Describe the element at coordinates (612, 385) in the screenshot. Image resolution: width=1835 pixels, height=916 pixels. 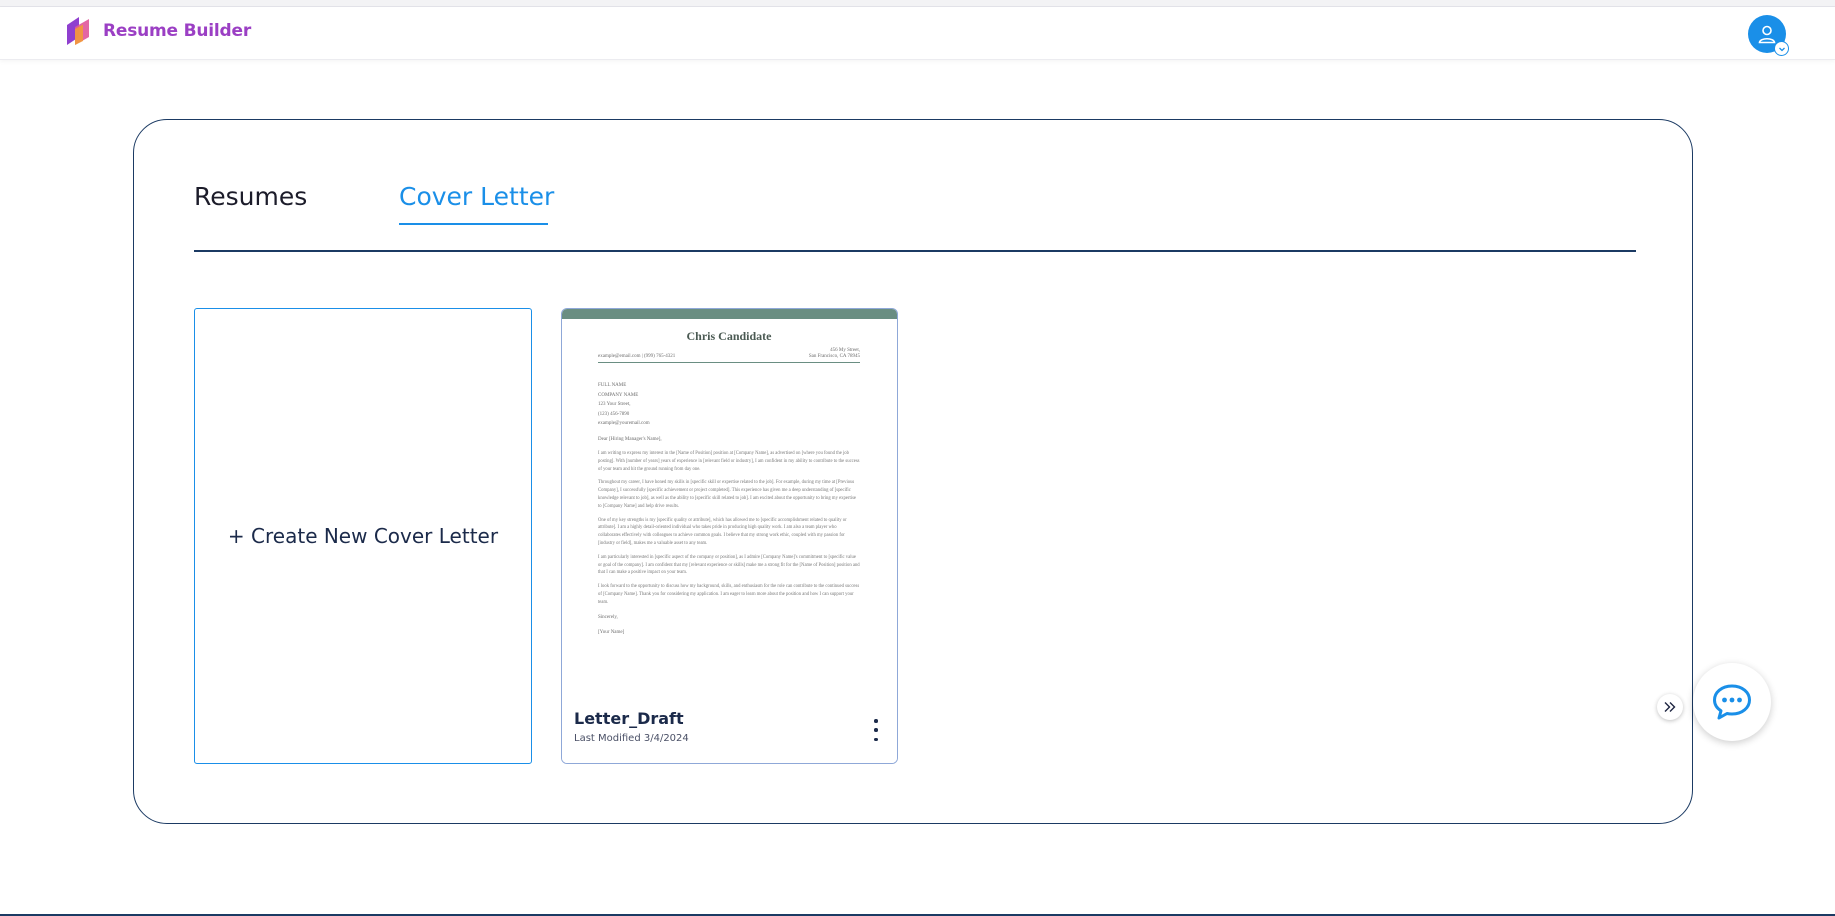
I see `preview-recipient-line: FULL NAME` at that location.